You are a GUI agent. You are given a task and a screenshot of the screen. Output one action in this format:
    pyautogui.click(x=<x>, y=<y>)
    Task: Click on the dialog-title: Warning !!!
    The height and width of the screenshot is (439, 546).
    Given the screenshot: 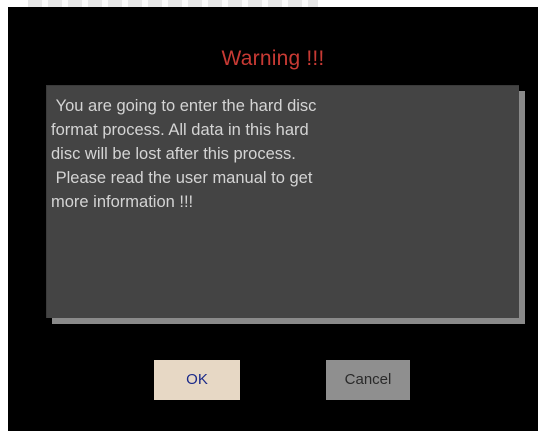 What is the action you would take?
    pyautogui.click(x=273, y=58)
    